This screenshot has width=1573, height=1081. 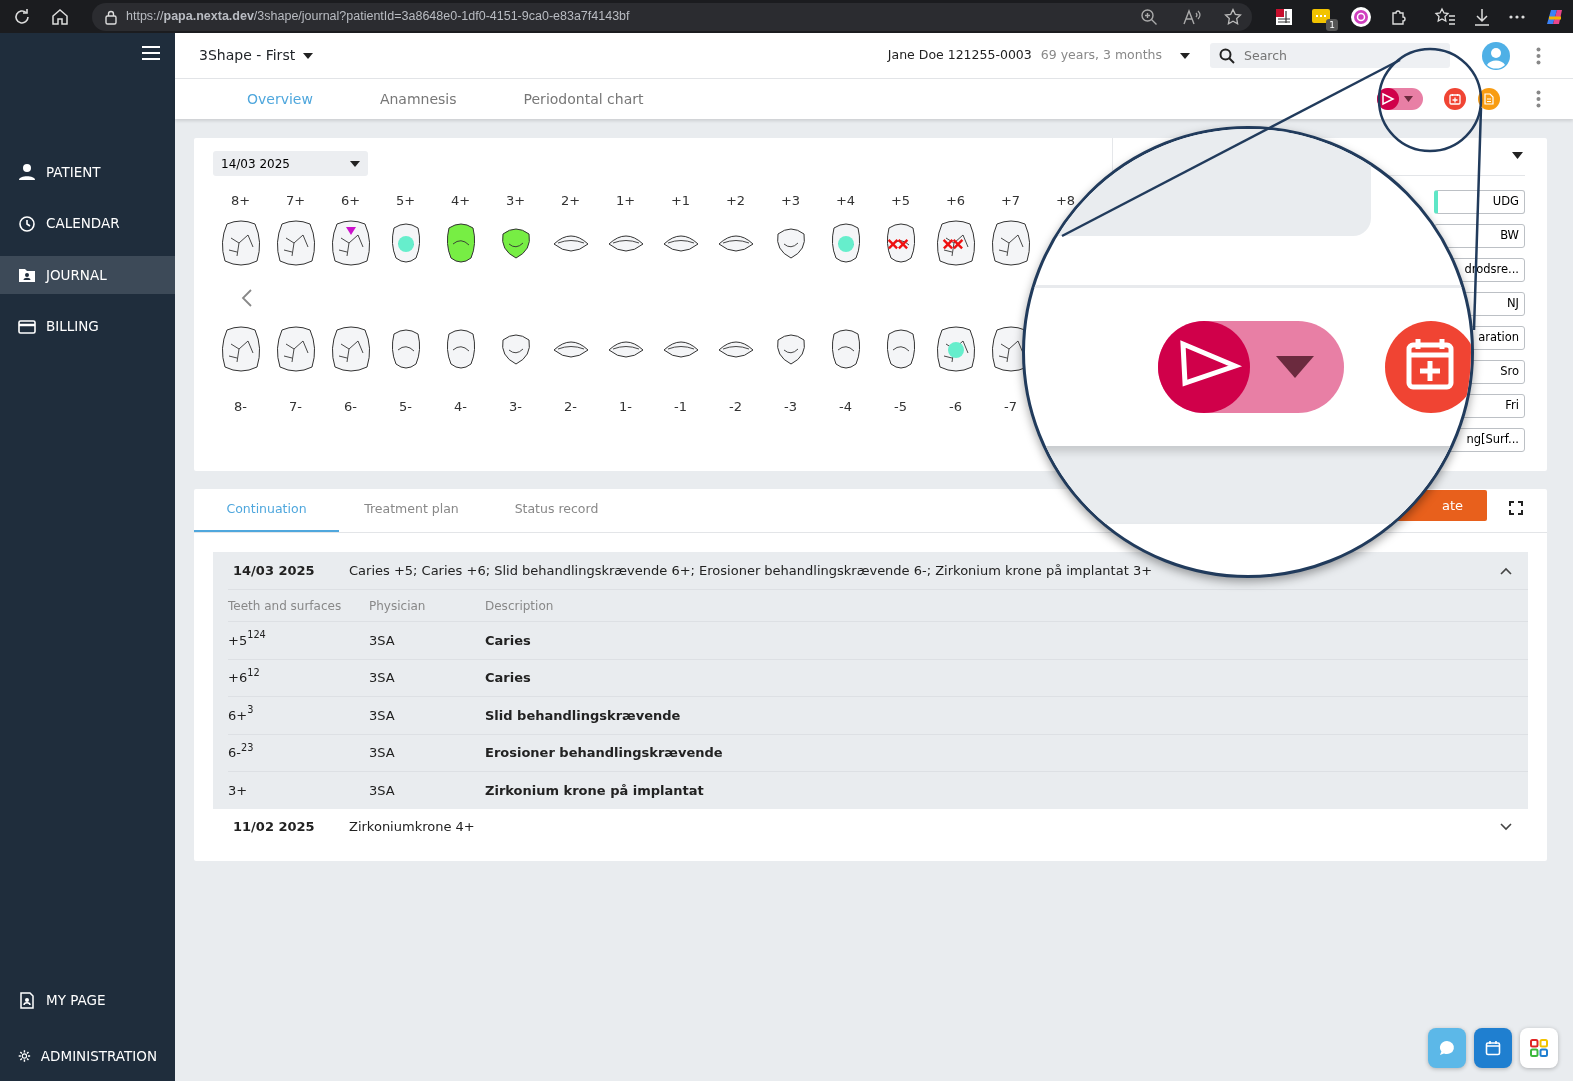 I want to click on search-icon, so click(x=1227, y=56).